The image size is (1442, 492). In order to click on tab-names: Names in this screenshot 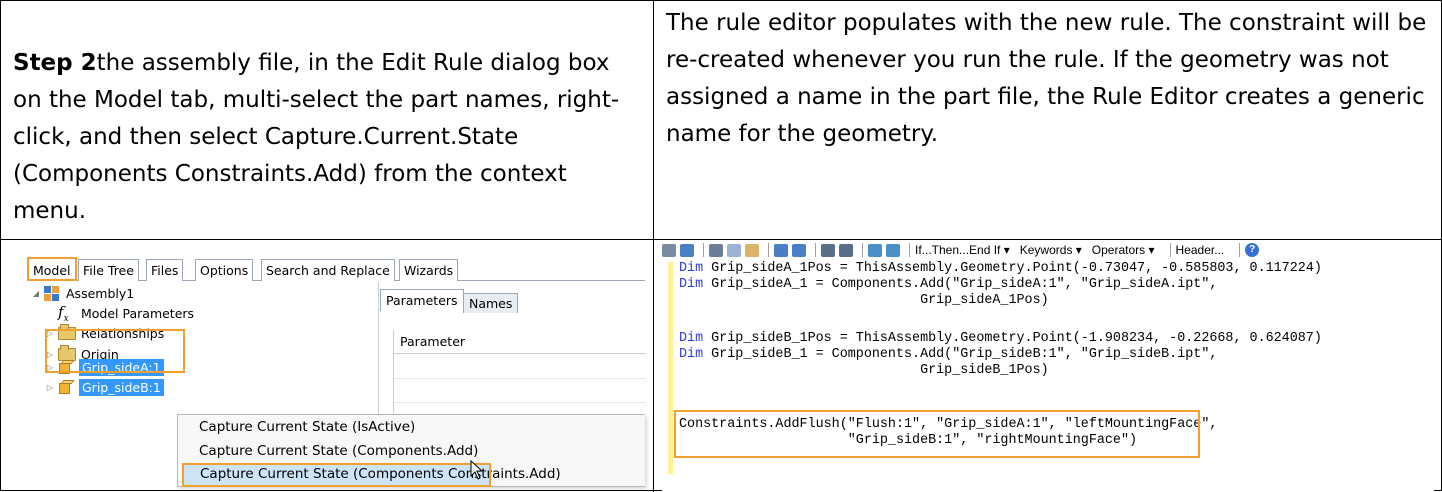, I will do `click(491, 303)`.